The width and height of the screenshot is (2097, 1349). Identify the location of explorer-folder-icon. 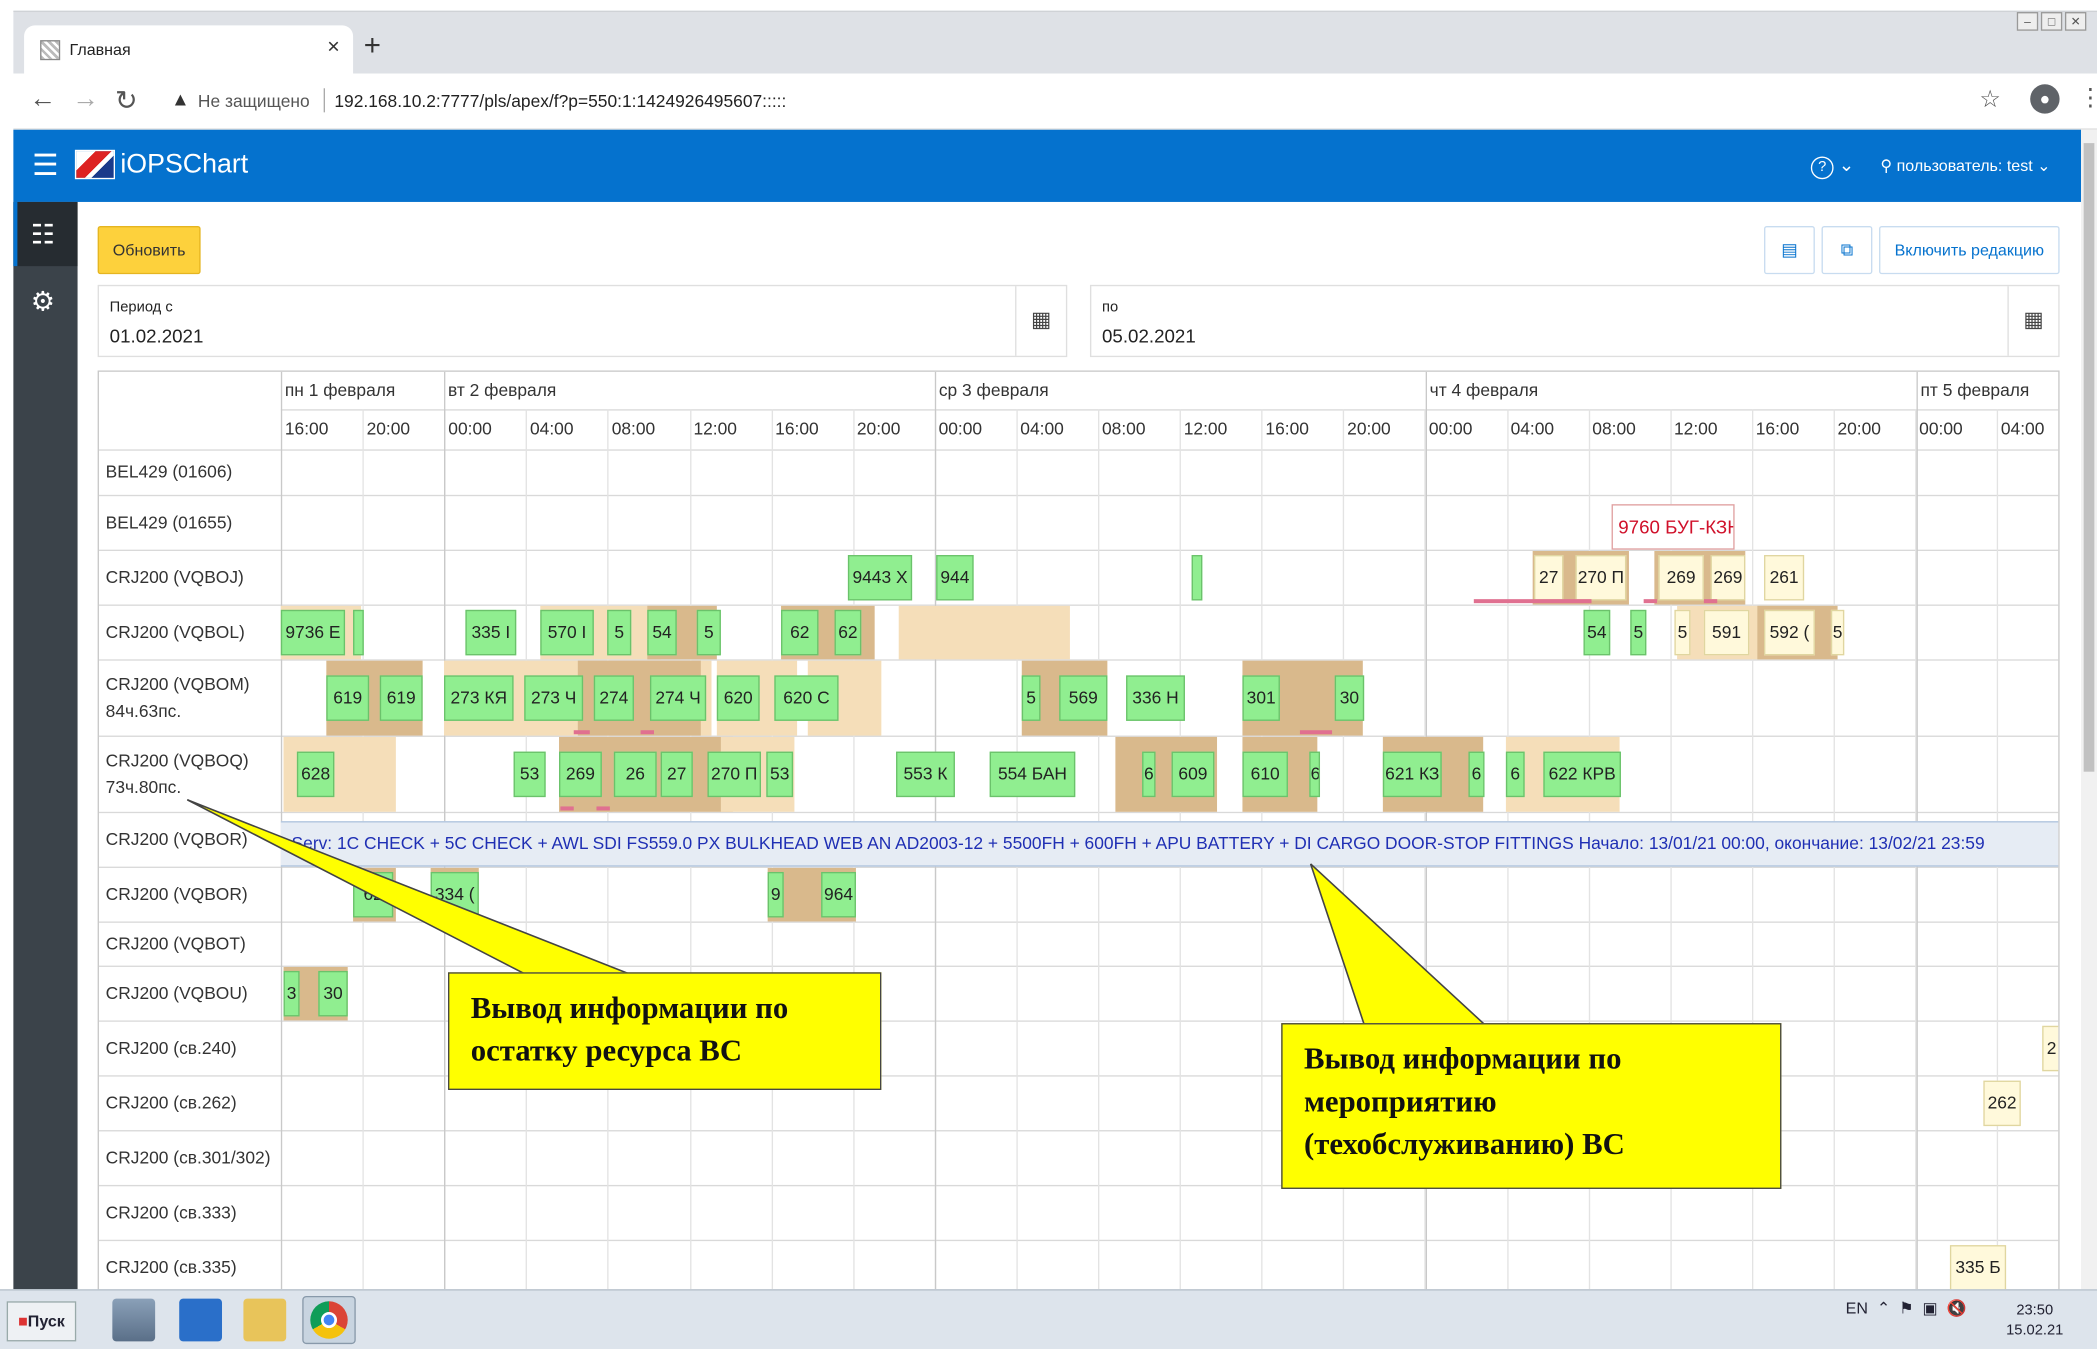
(265, 1320).